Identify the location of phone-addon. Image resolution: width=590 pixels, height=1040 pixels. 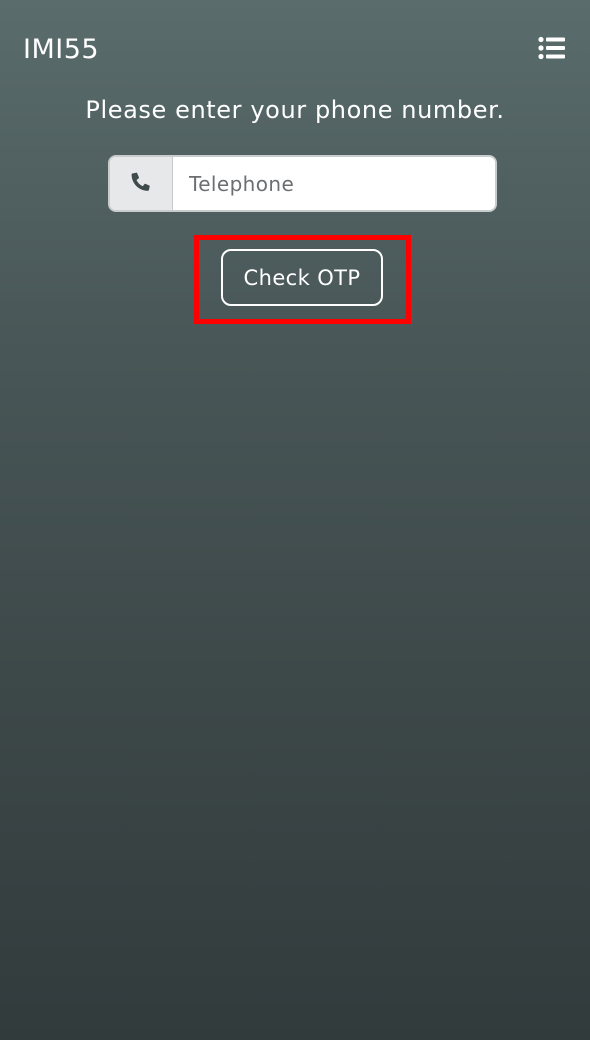
(141, 183).